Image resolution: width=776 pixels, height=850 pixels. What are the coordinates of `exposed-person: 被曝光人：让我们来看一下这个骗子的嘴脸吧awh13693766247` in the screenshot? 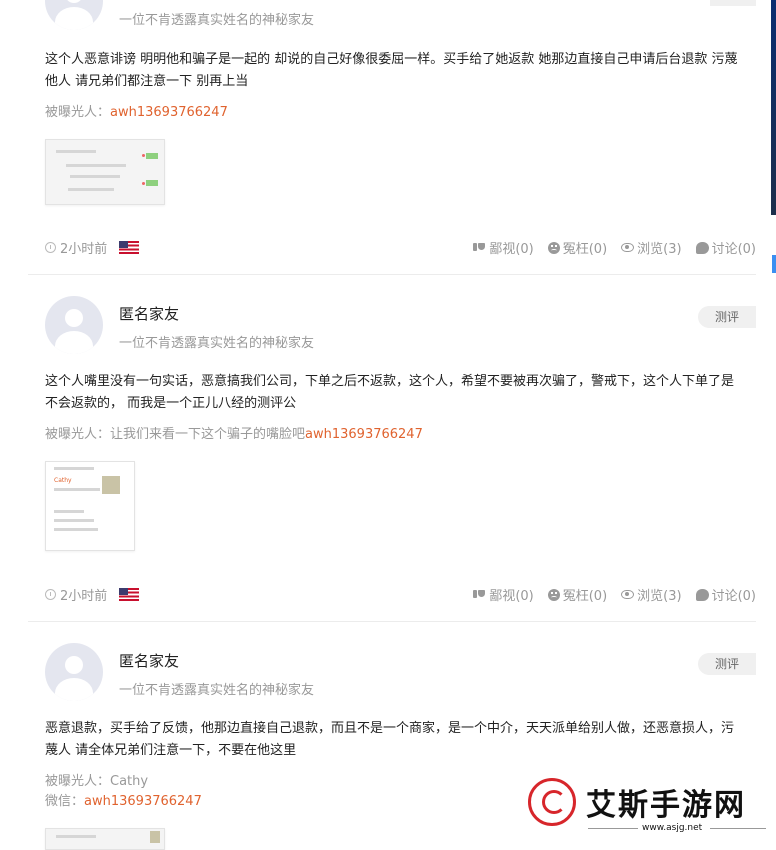 It's located at (234, 434).